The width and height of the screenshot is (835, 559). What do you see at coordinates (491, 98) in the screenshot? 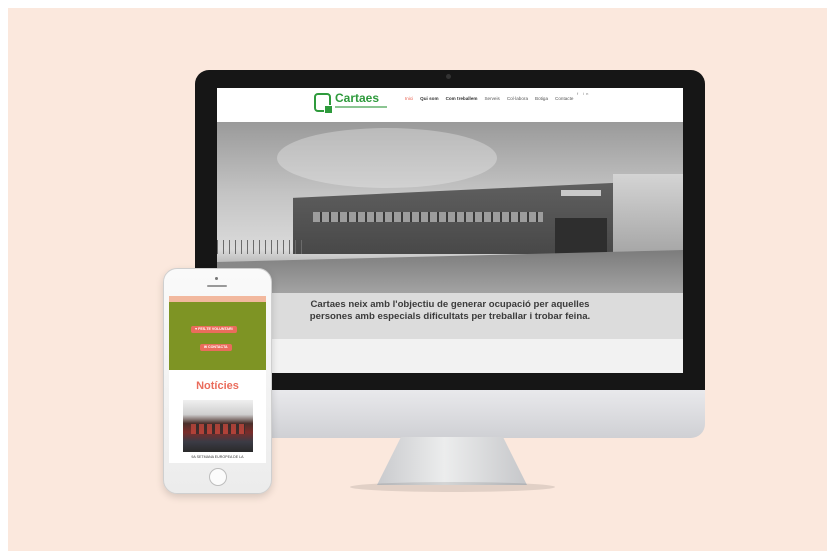
I see `nav-serveis: Serveis` at bounding box center [491, 98].